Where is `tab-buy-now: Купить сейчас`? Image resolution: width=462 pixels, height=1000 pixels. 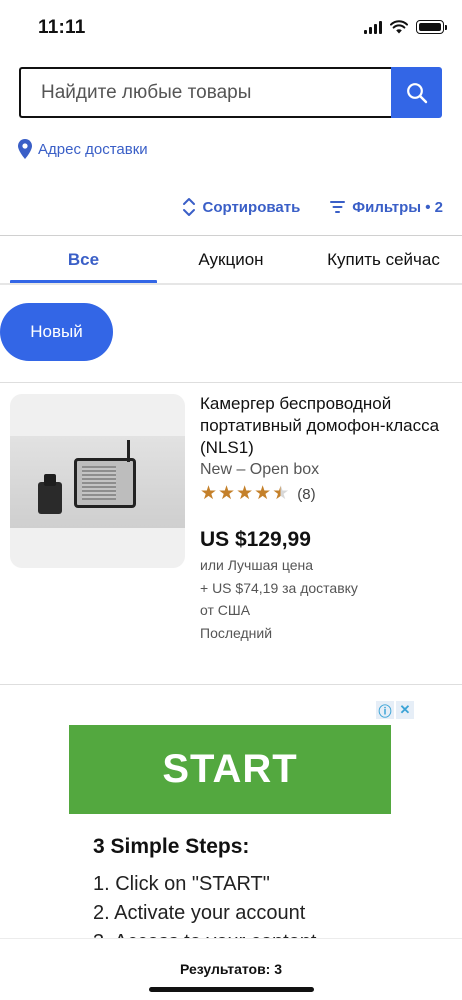 tab-buy-now: Купить сейчас is located at coordinates (383, 260).